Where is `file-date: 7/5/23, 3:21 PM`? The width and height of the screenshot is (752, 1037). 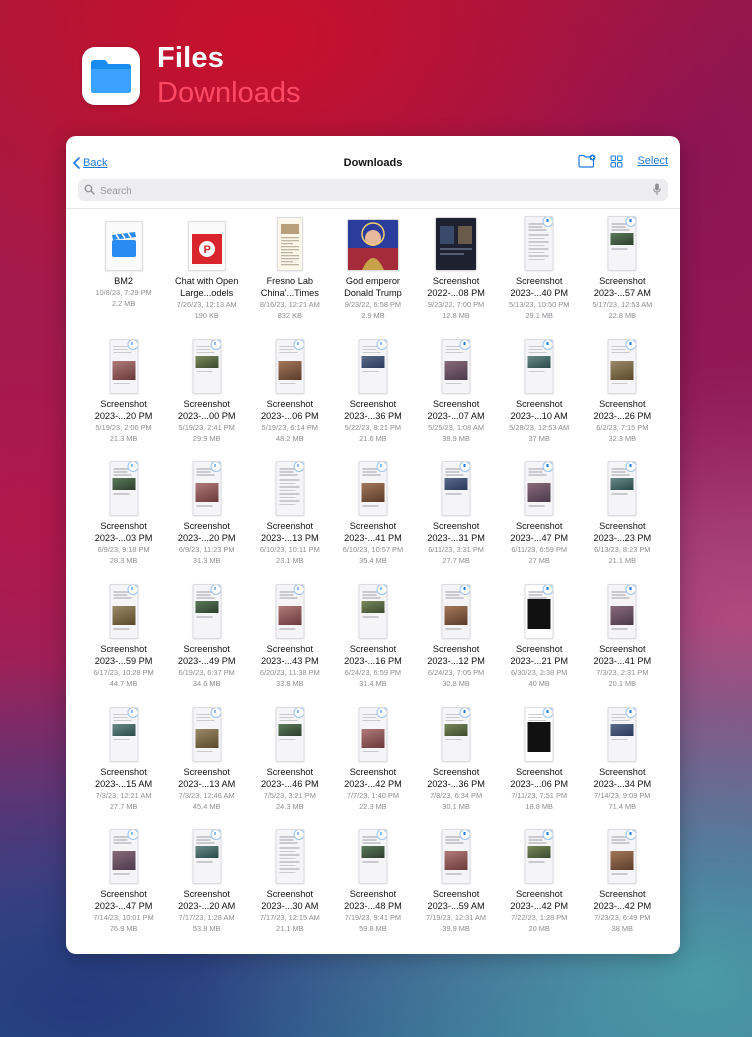
file-date: 7/5/23, 3:21 PM is located at coordinates (289, 795).